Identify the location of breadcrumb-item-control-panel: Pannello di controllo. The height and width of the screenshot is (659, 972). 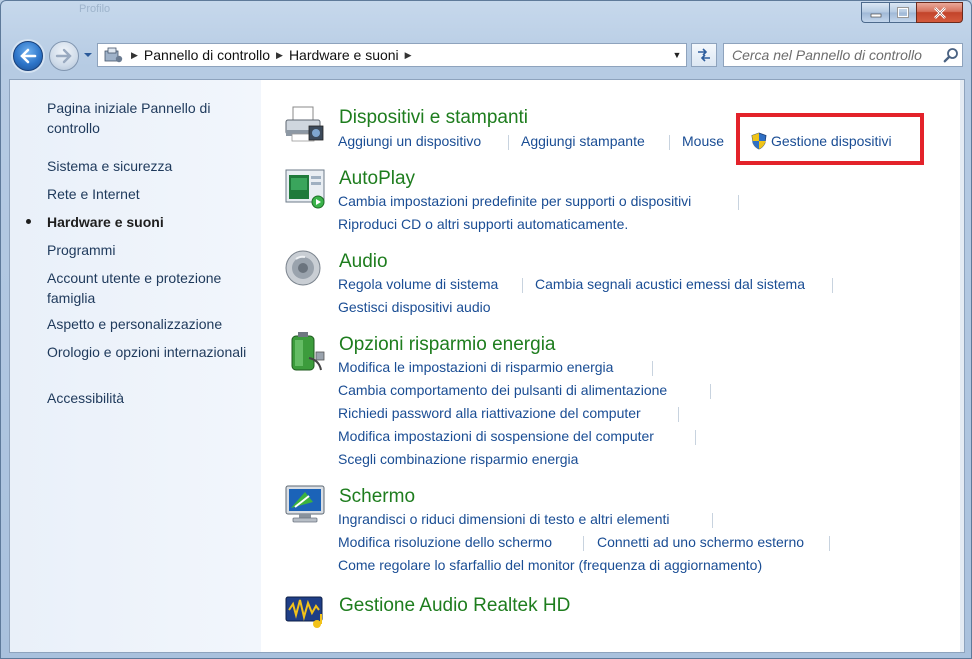
(207, 55).